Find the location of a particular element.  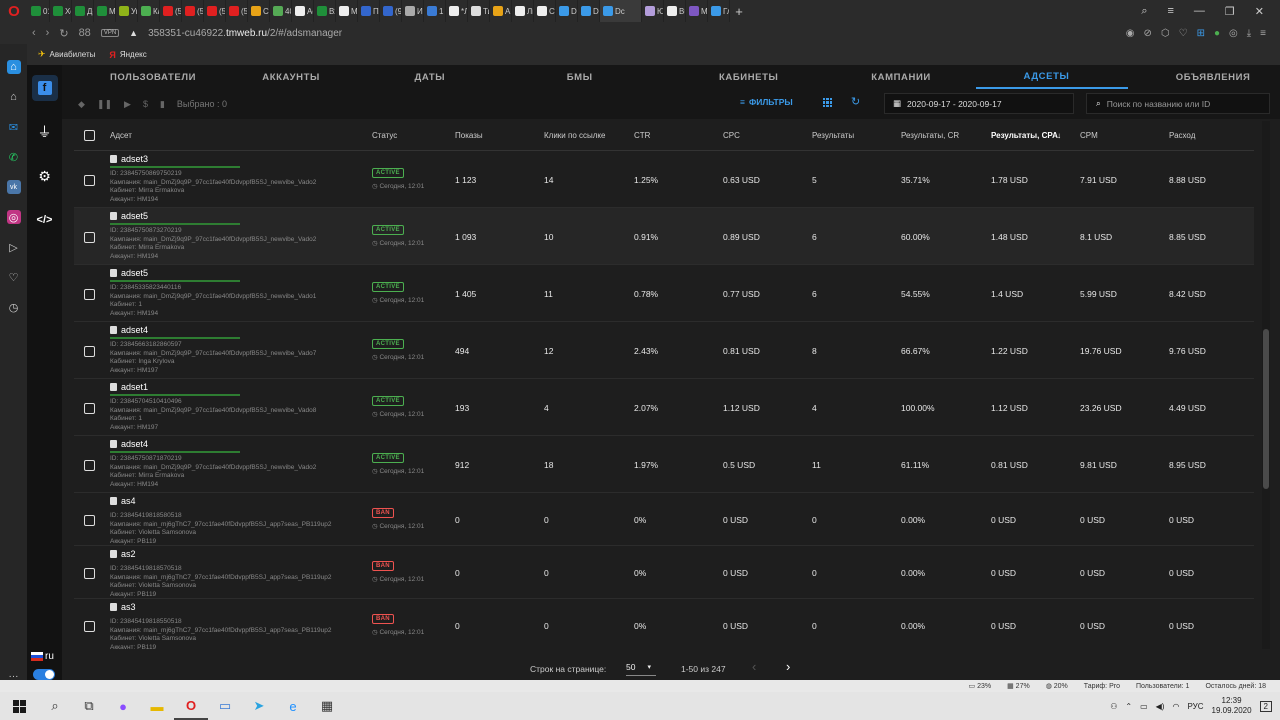

browser-tab: Мо is located at coordinates (105, 11).